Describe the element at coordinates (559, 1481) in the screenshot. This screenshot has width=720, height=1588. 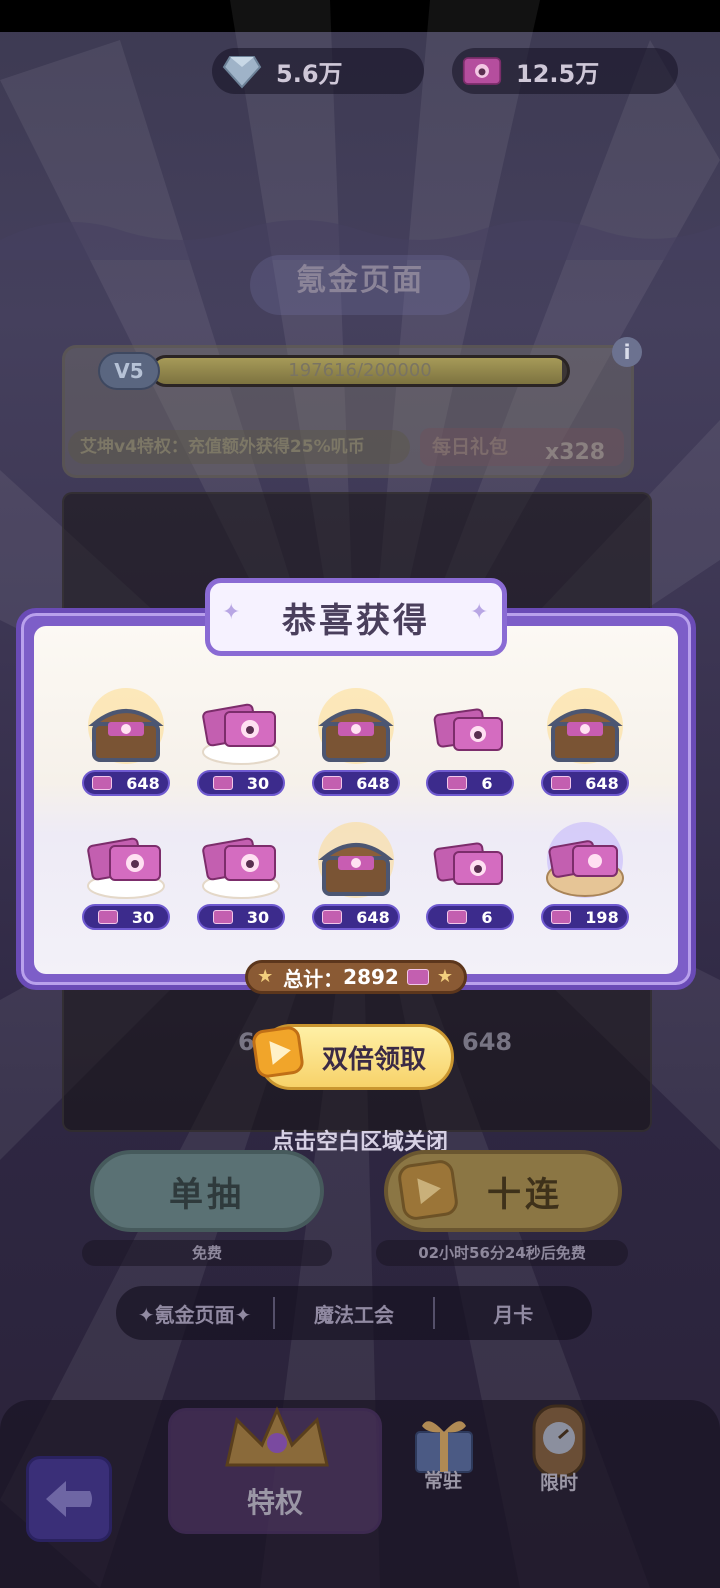
I see `nav-limited-label: 限时` at that location.